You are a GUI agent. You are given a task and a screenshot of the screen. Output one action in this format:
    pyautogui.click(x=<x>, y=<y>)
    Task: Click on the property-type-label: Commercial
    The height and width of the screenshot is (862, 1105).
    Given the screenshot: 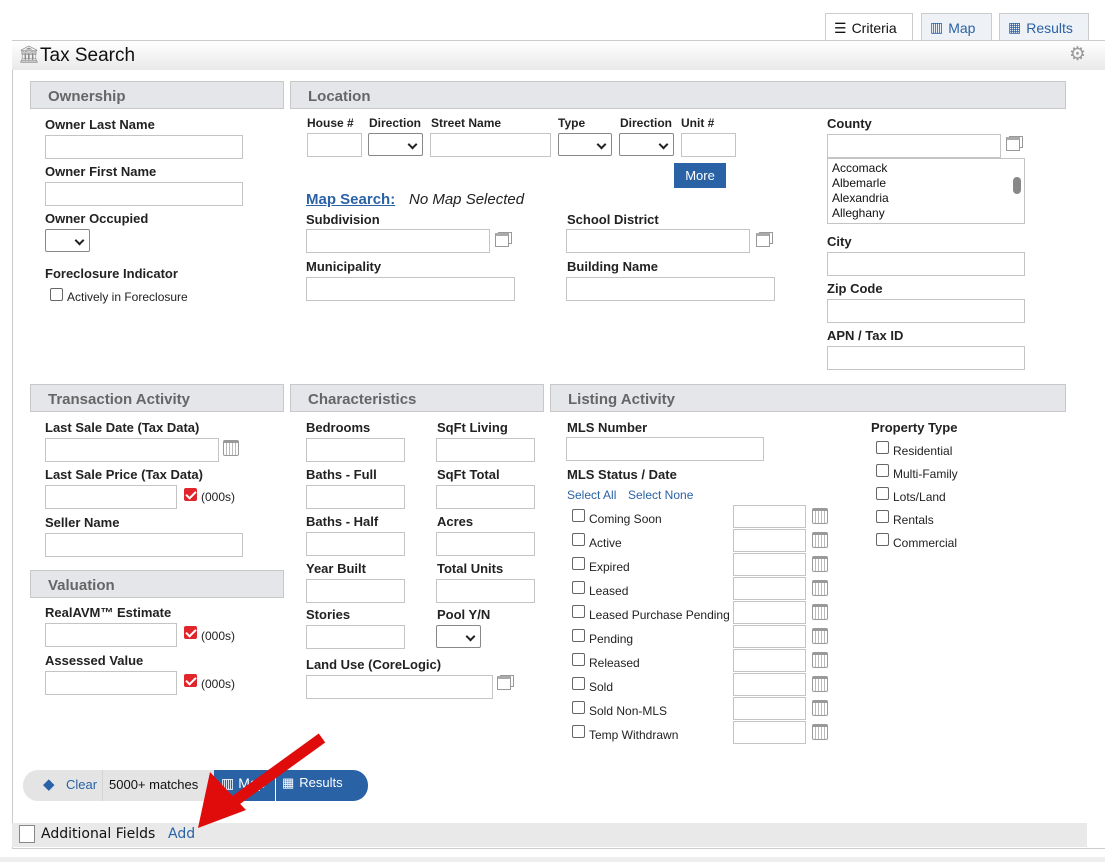 What is the action you would take?
    pyautogui.click(x=925, y=543)
    